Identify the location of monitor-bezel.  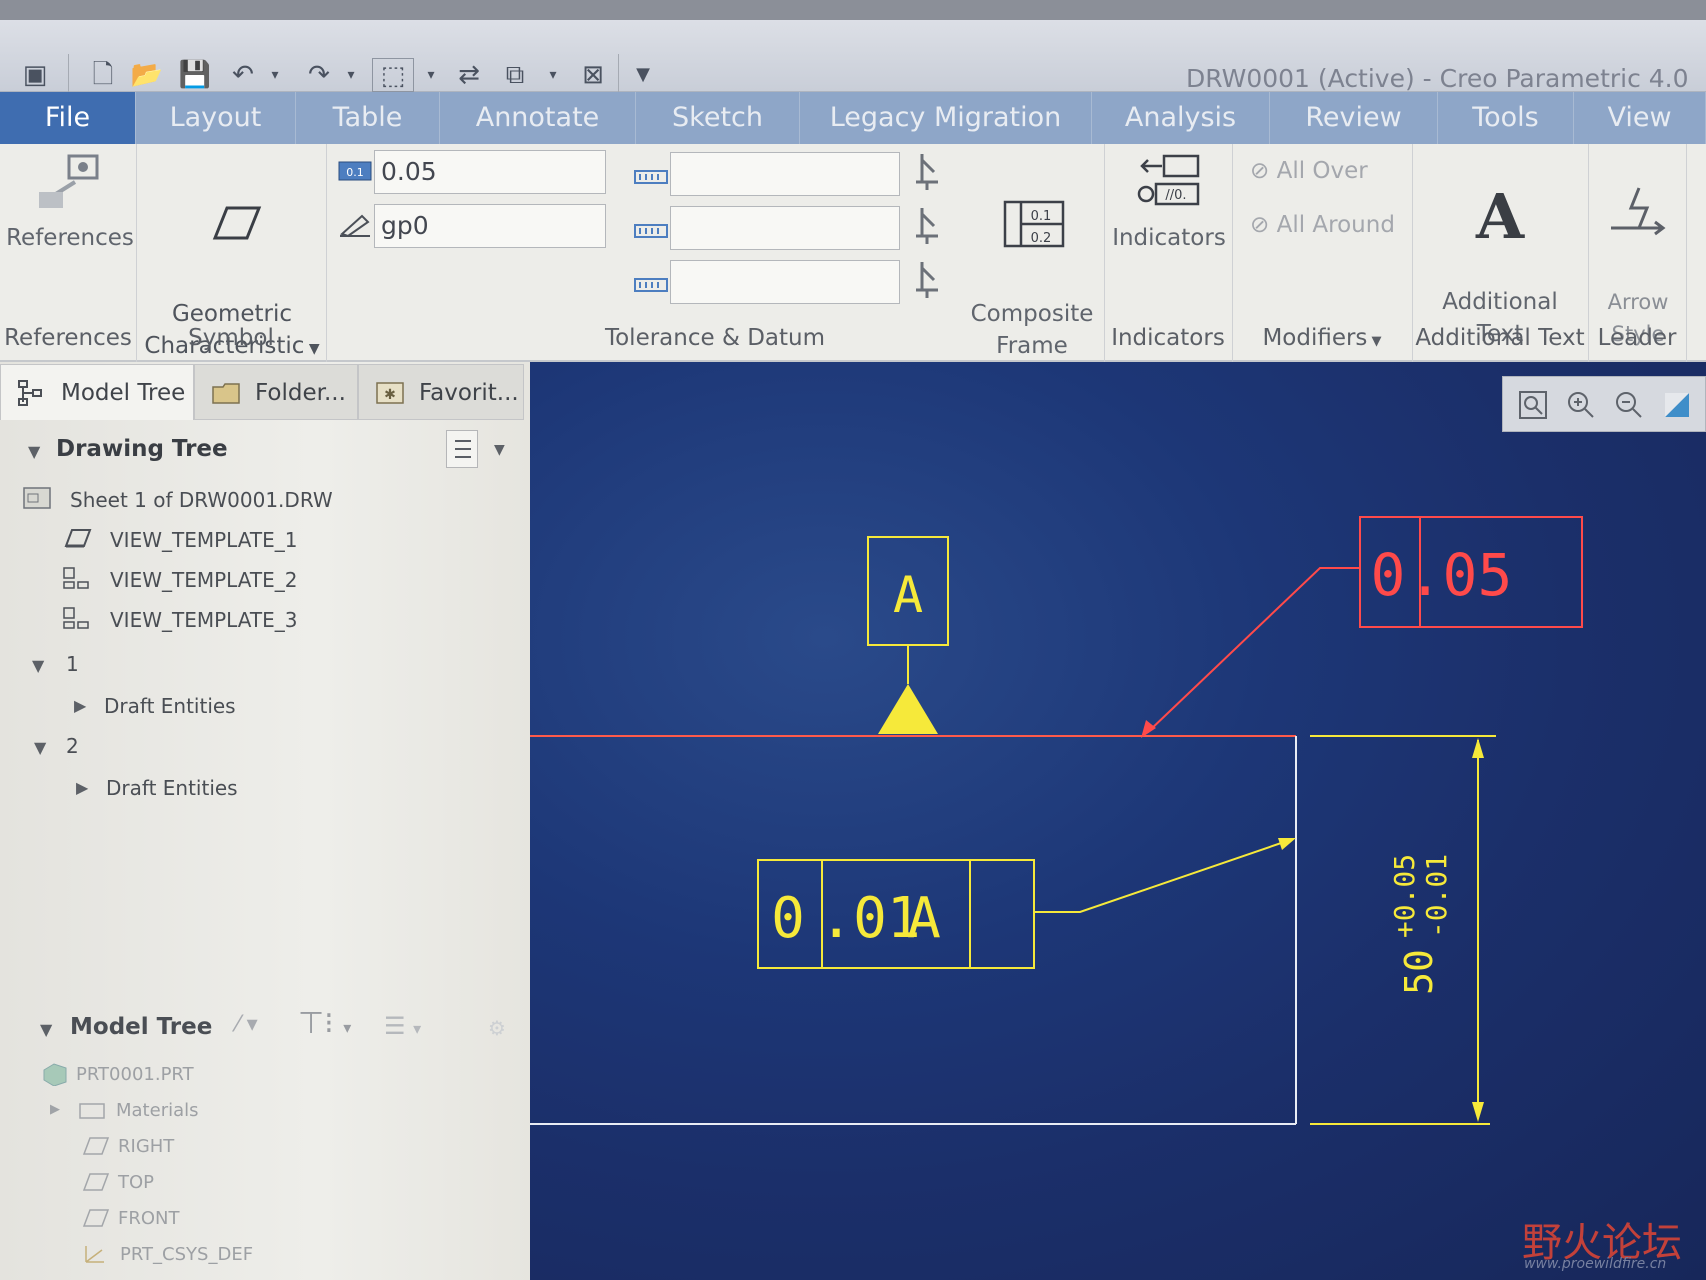
(853, 11).